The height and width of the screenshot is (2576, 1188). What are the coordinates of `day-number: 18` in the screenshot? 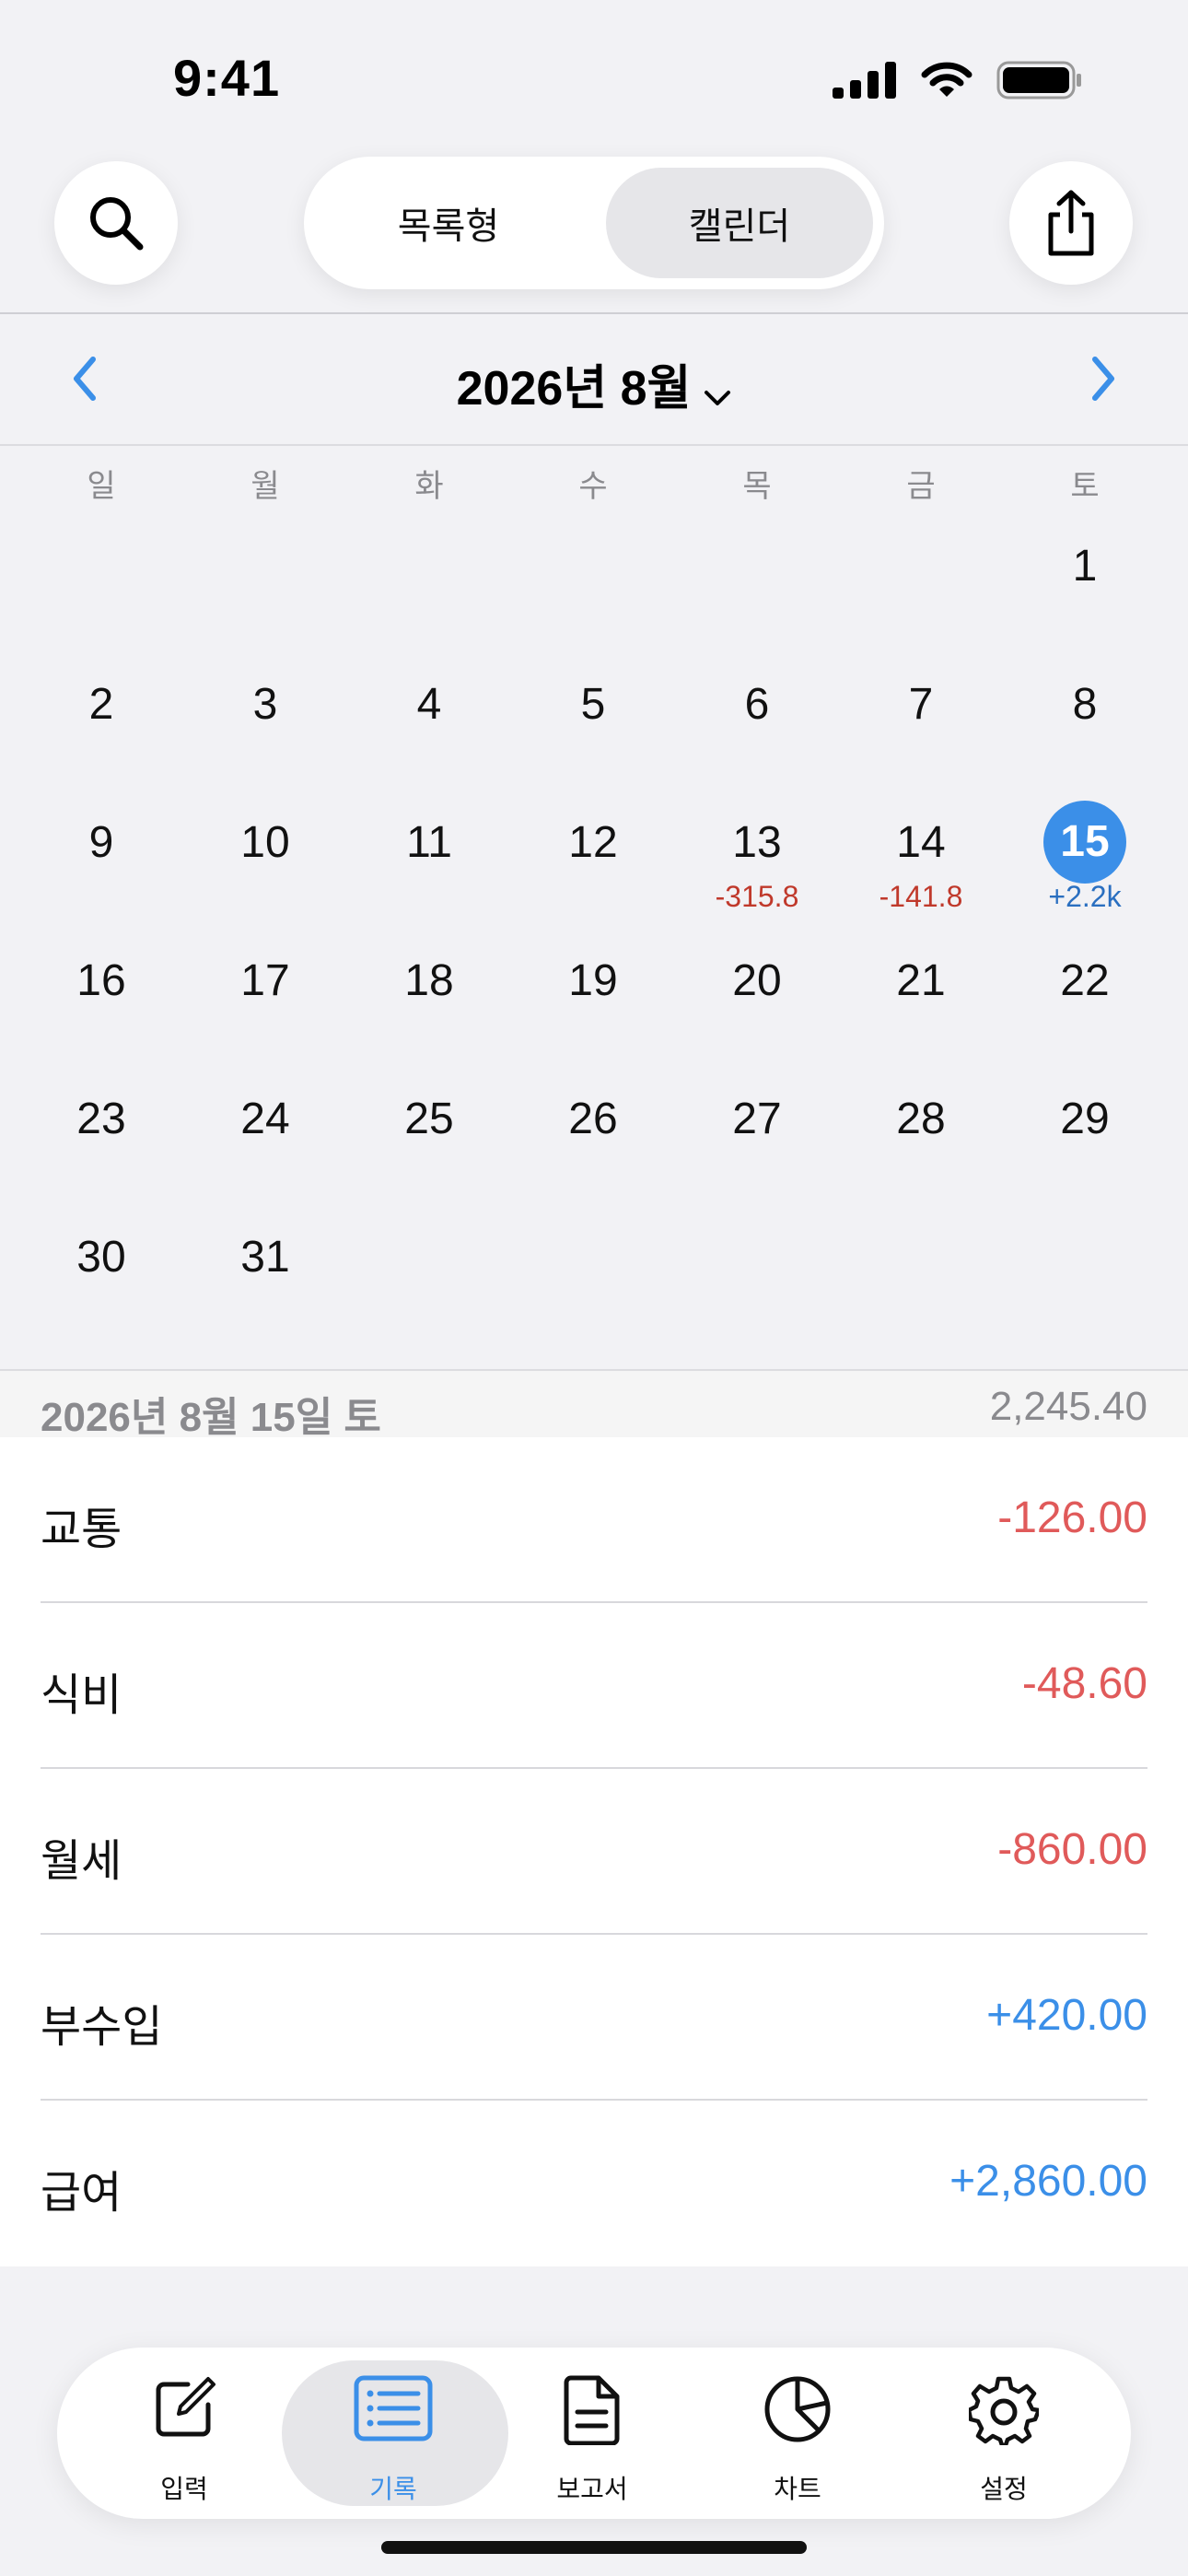 It's located at (429, 980).